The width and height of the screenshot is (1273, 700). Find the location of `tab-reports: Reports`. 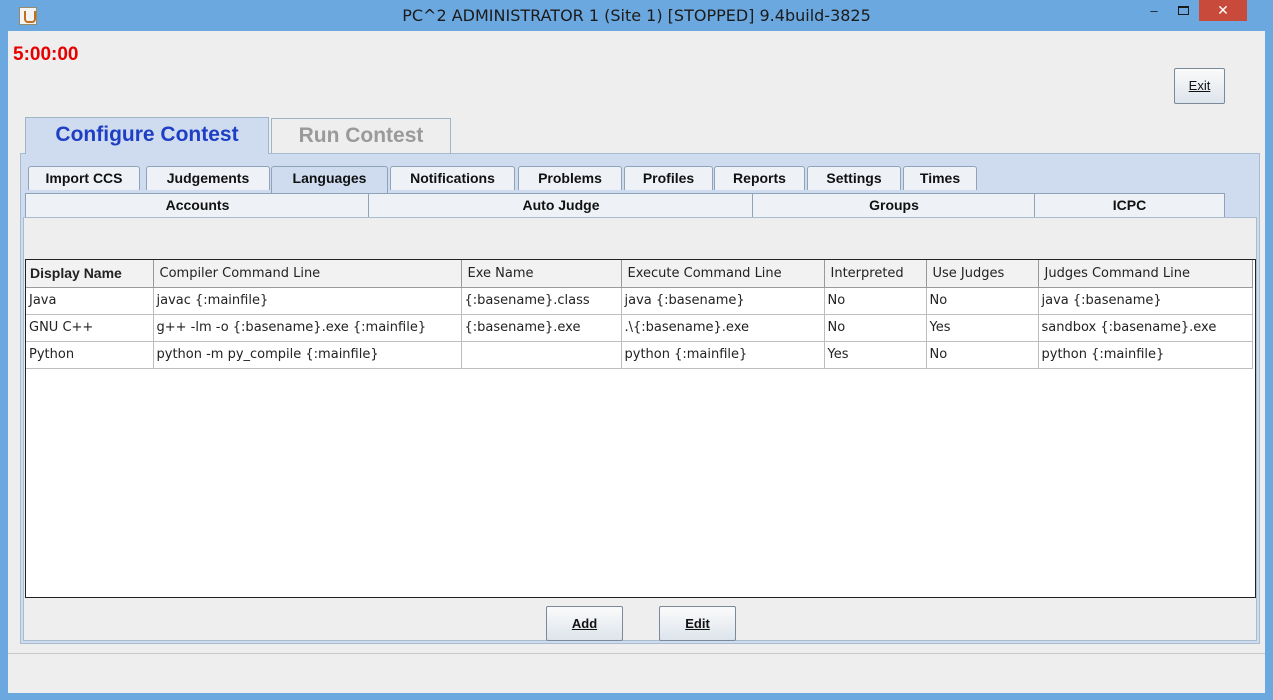

tab-reports: Reports is located at coordinates (759, 178).